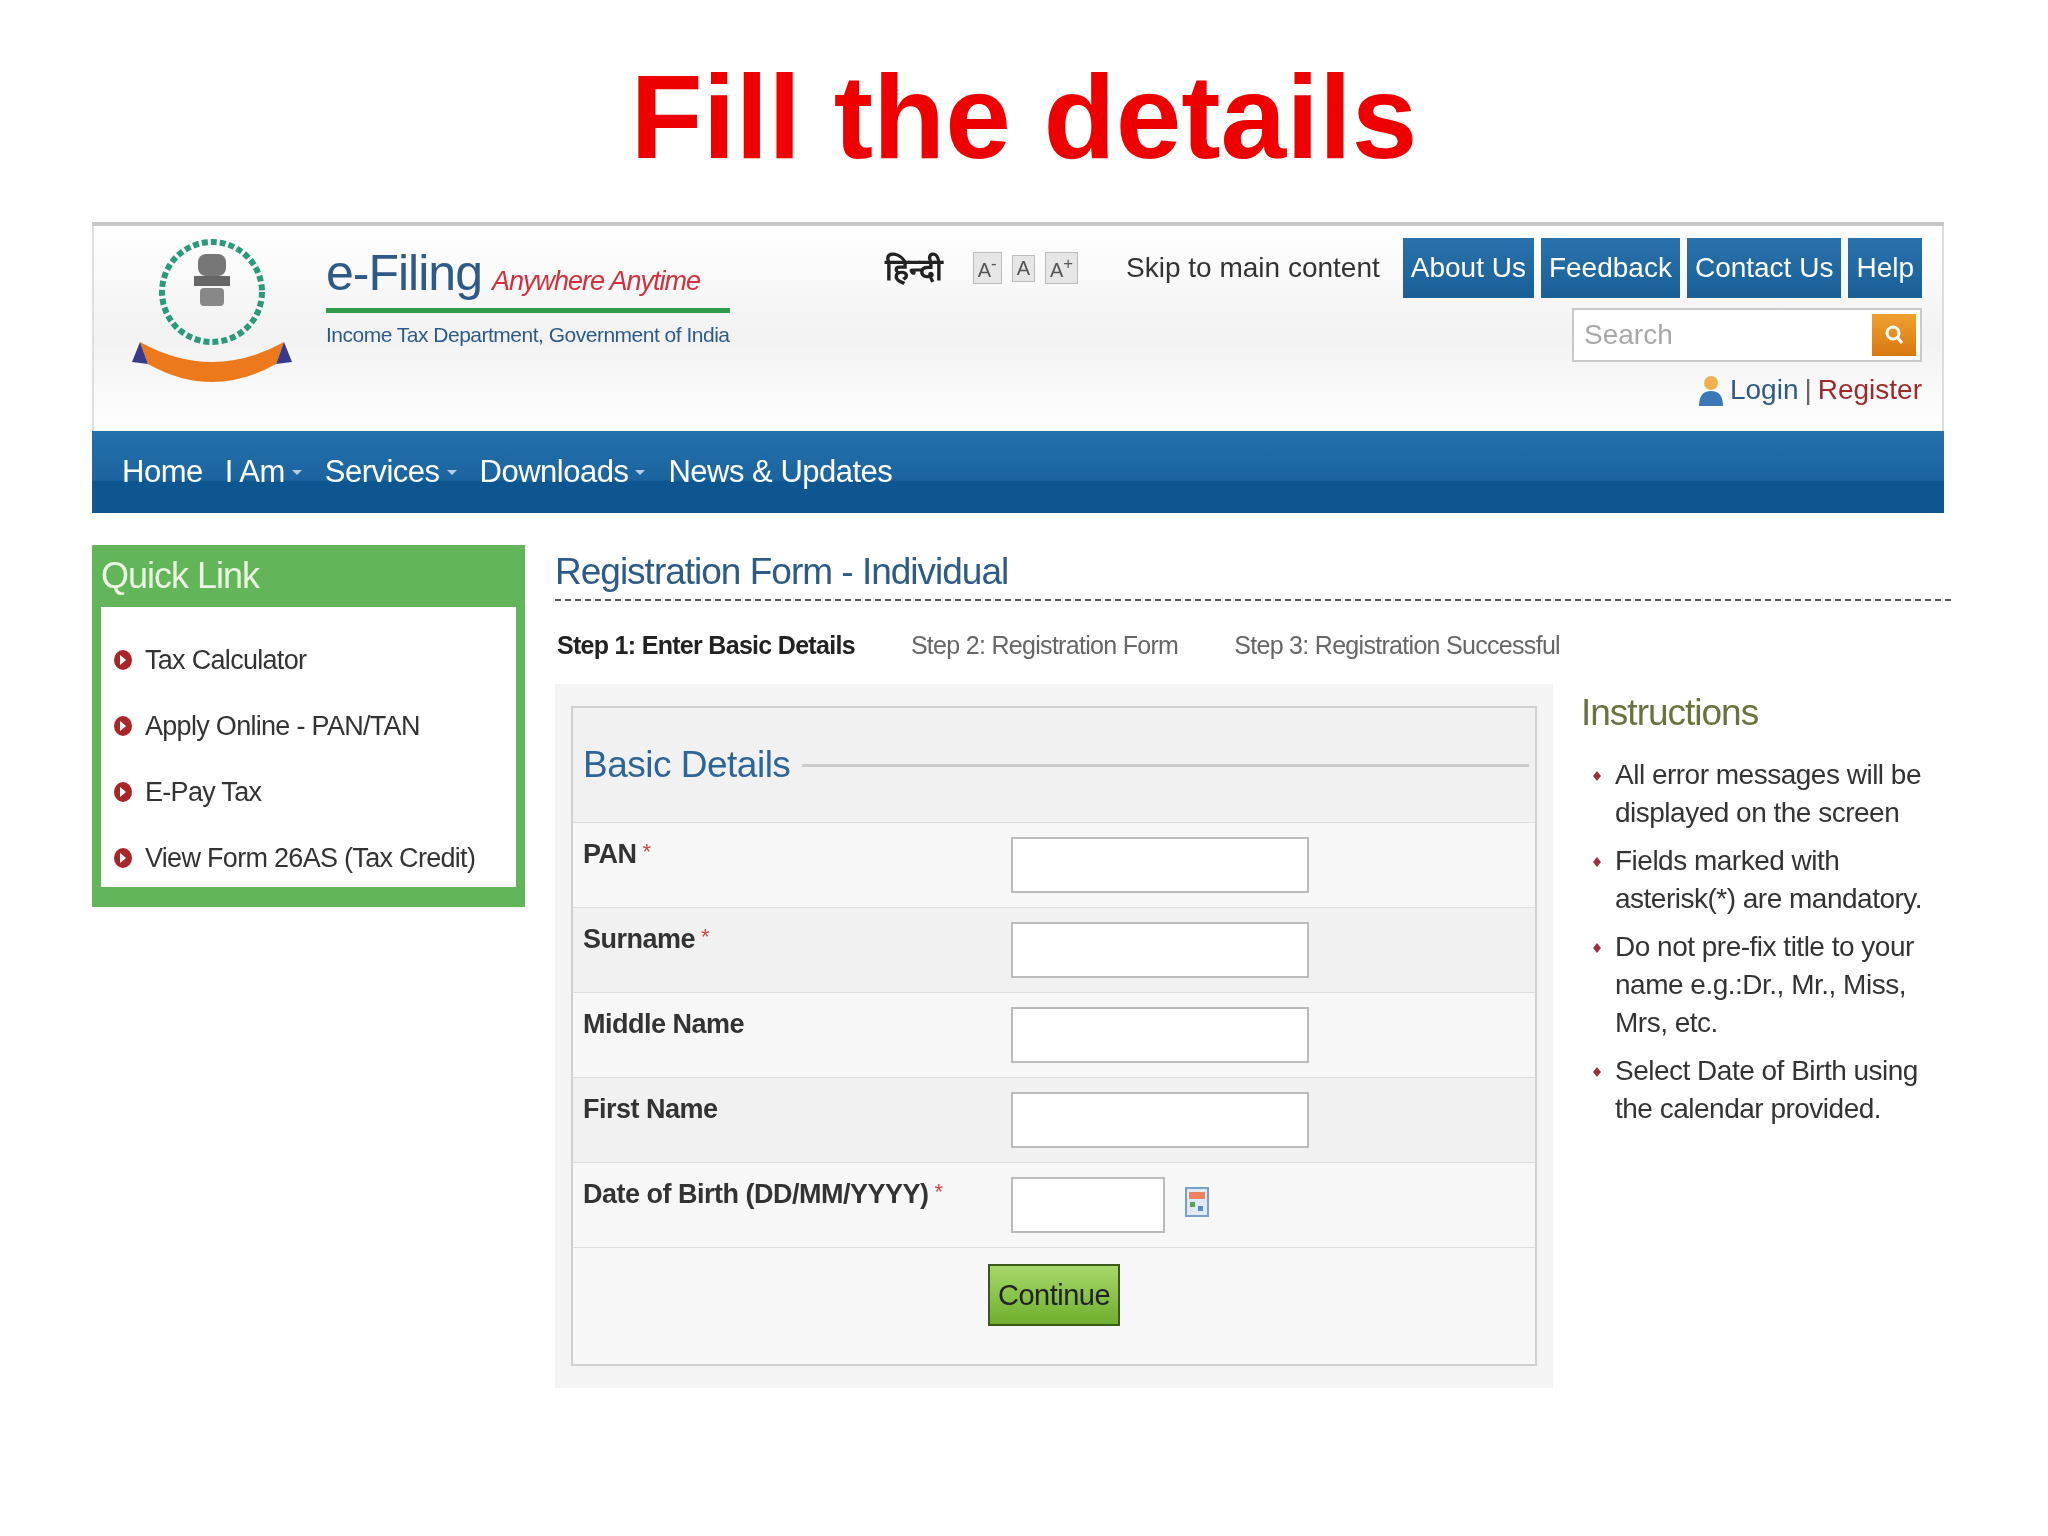 This screenshot has width=2048, height=1536. I want to click on language-link: हिन्दी, so click(913, 268).